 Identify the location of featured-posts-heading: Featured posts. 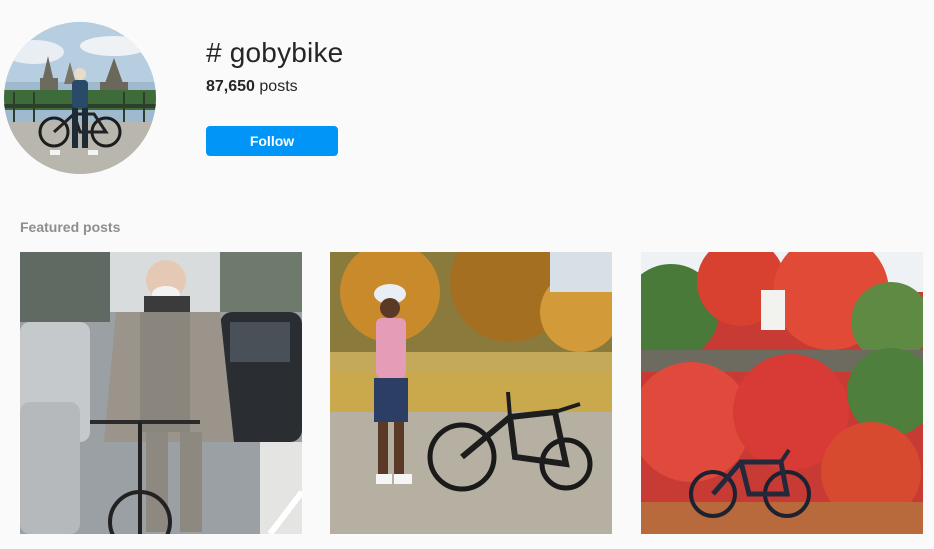
(70, 227).